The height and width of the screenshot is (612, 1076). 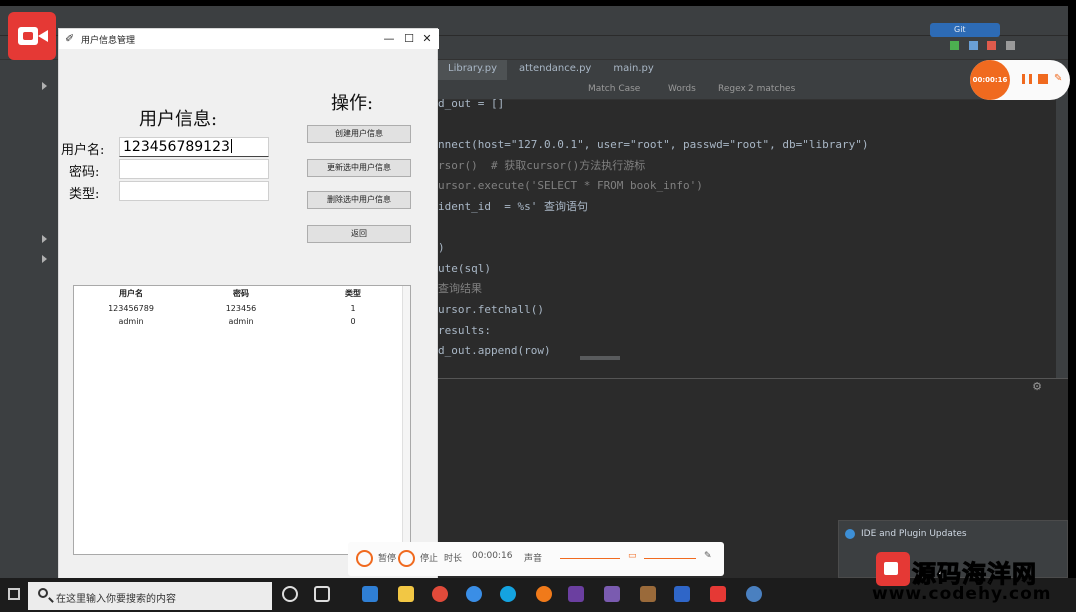 What do you see at coordinates (32, 36) in the screenshot?
I see `screen-recorder-logo` at bounding box center [32, 36].